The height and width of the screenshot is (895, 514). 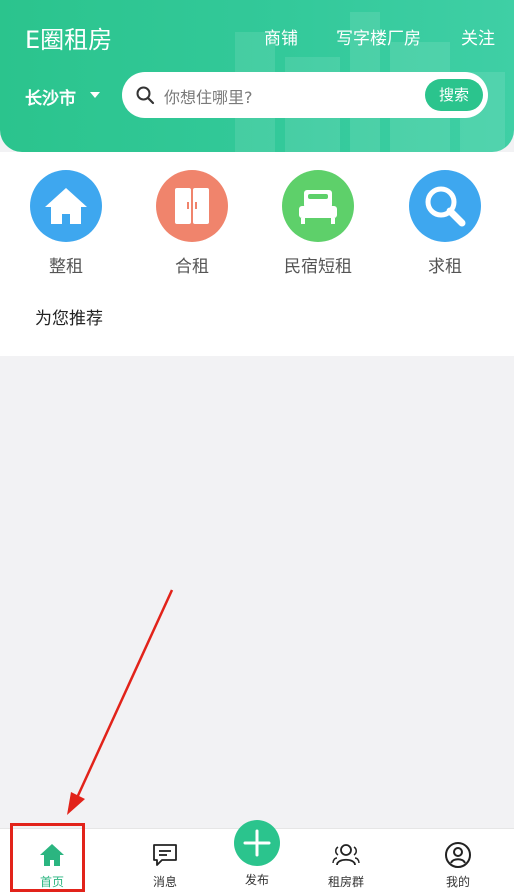 I want to click on tab-label: 我的, so click(x=457, y=882).